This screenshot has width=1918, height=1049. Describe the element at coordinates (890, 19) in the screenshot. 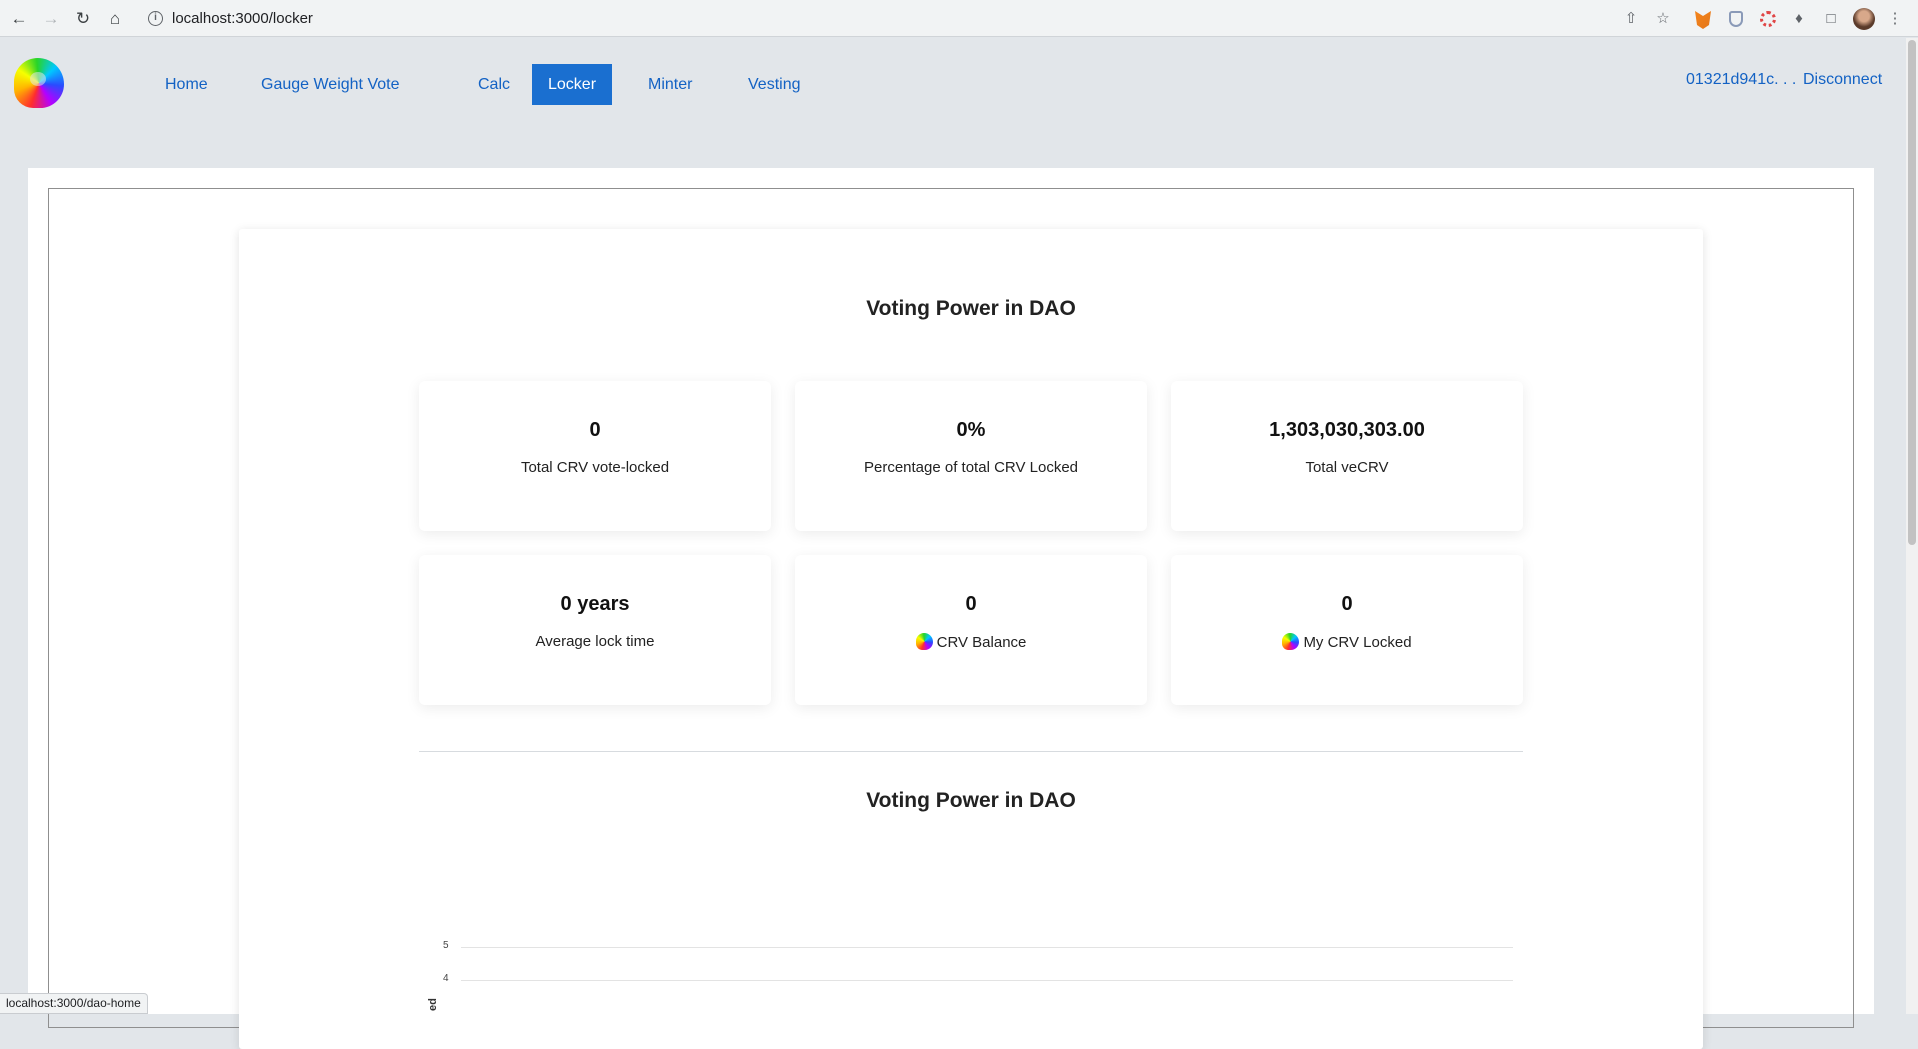

I see `address-bar: i localhost:3000/locker` at that location.